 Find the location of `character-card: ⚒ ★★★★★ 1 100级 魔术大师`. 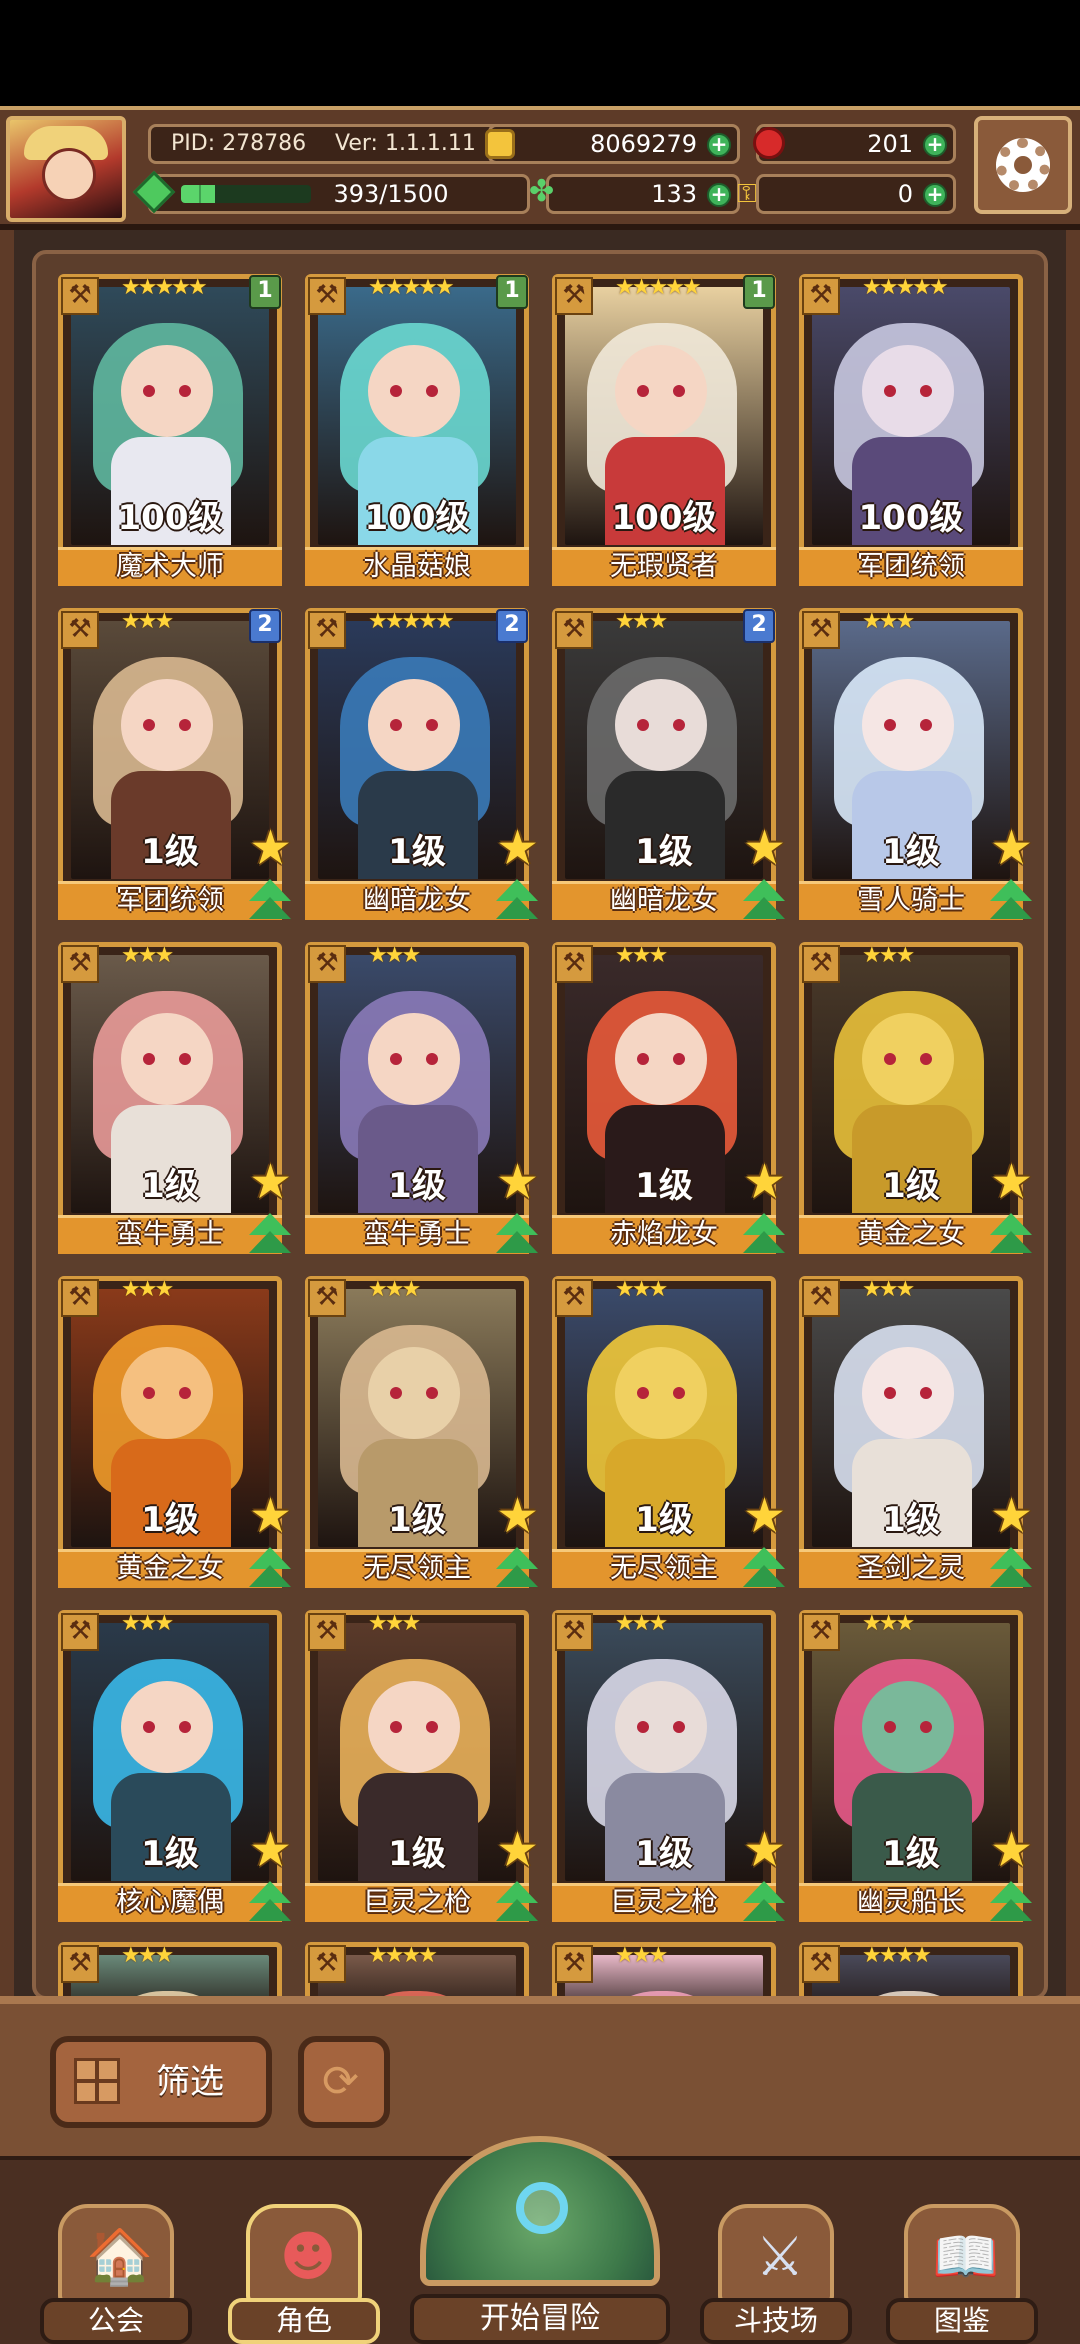

character-card: ⚒ ★★★★★ 1 100级 魔术大师 is located at coordinates (170, 430).